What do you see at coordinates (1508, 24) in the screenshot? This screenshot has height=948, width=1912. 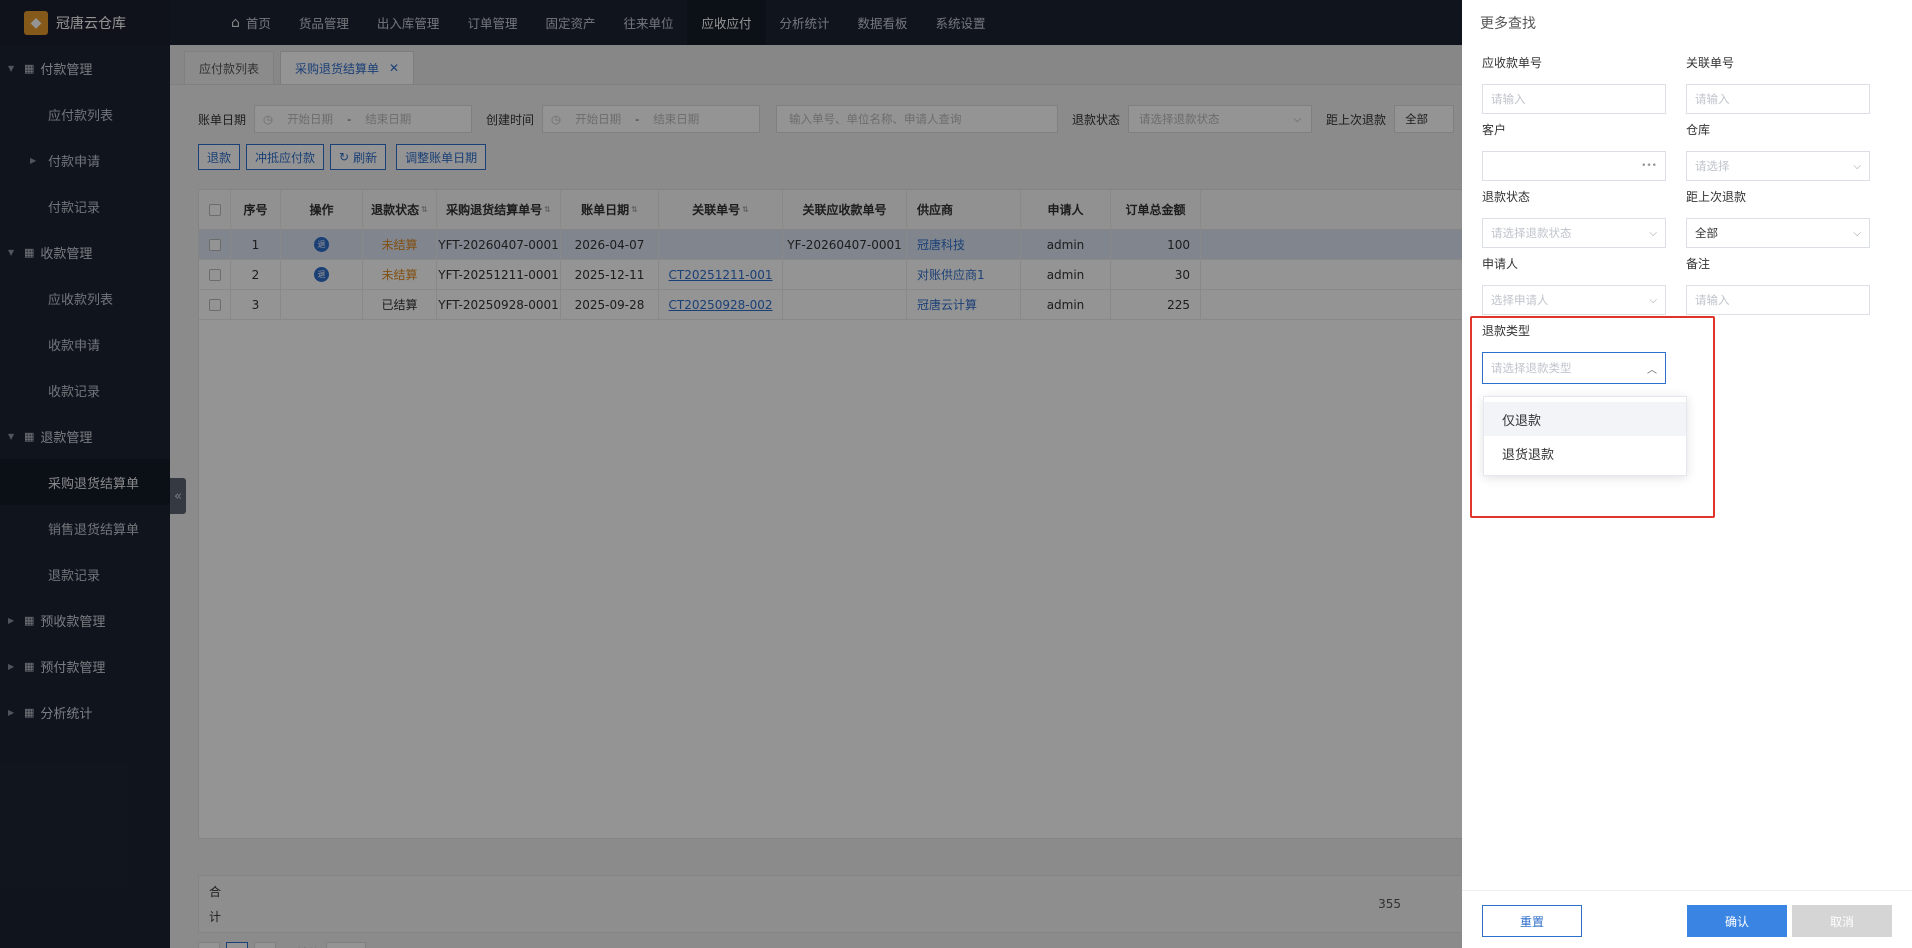 I see `drawer-title: 更多查找` at bounding box center [1508, 24].